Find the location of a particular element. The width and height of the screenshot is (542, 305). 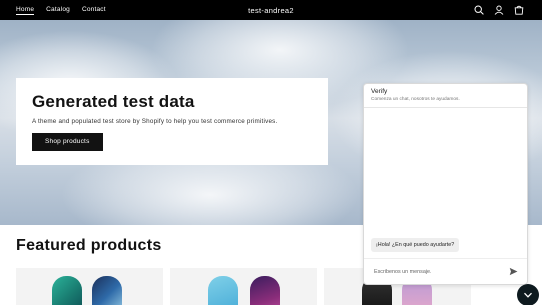

main-nav: Home Catalog Contact is located at coordinates (61, 10).